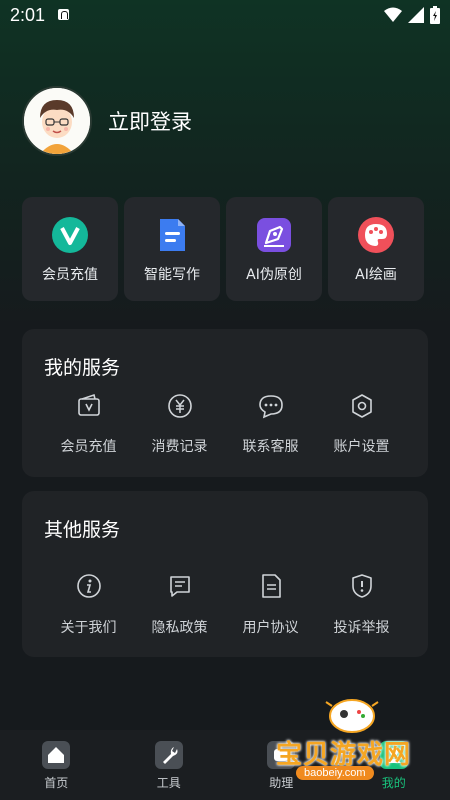  Describe the element at coordinates (270, 447) in the screenshot. I see `service-label: 联系客服` at that location.